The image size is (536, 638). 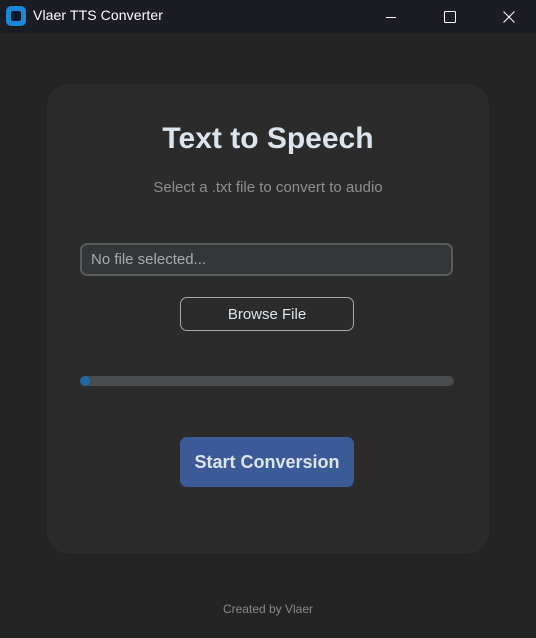 What do you see at coordinates (267, 462) in the screenshot?
I see `start-conversion-button: Start Conversion` at bounding box center [267, 462].